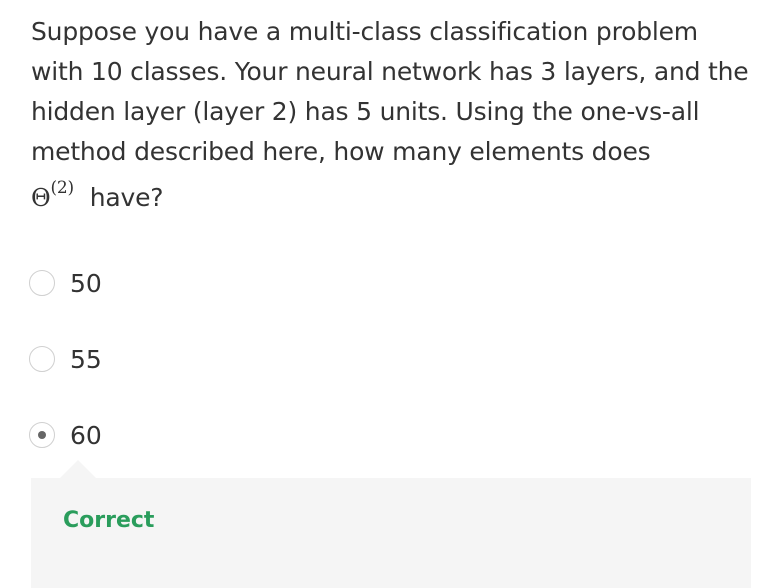 The image size is (776, 588). What do you see at coordinates (78, 469) in the screenshot?
I see `feedback-arrow-icon` at bounding box center [78, 469].